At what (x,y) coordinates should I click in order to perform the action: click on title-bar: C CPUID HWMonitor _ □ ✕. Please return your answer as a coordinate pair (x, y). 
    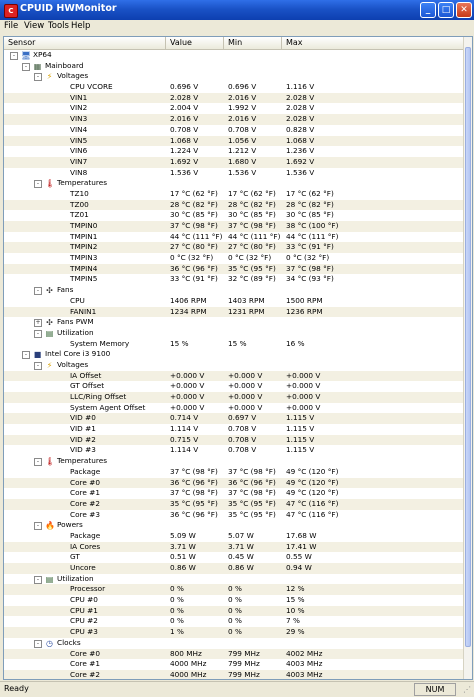
    Looking at the image, I should click on (237, 10).